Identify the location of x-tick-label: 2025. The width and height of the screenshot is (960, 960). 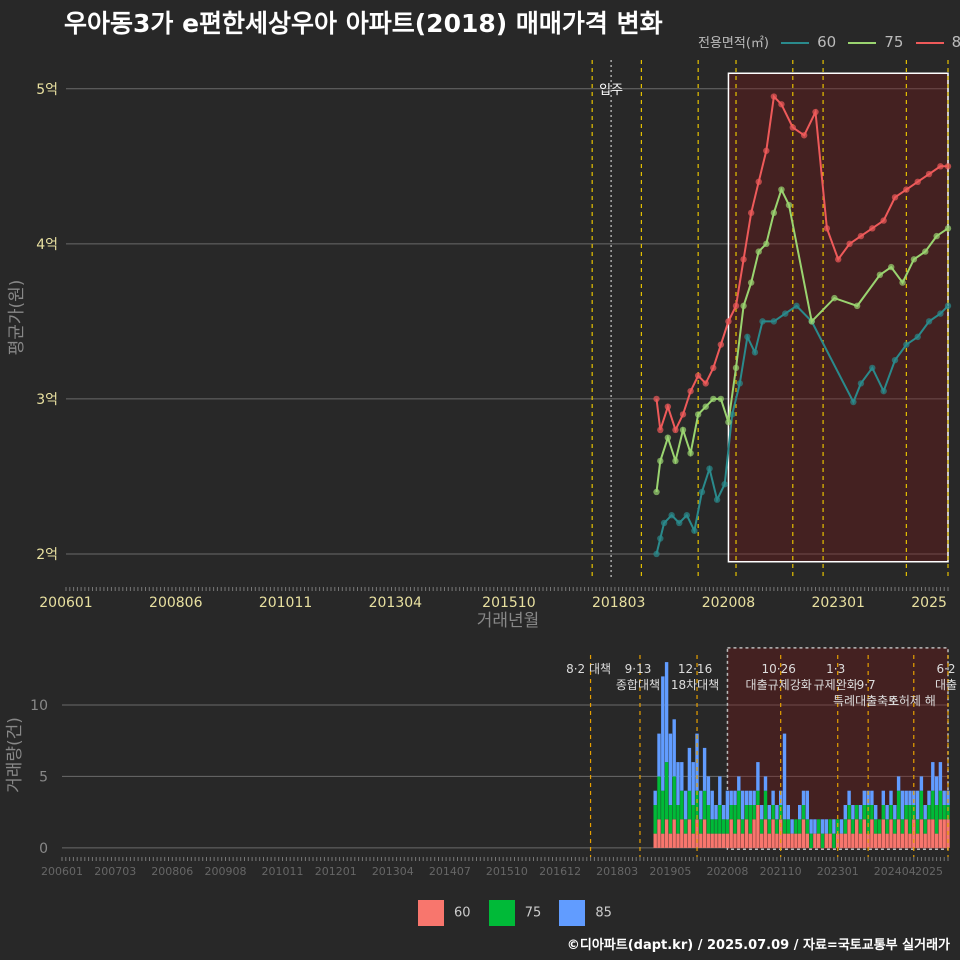
(929, 603).